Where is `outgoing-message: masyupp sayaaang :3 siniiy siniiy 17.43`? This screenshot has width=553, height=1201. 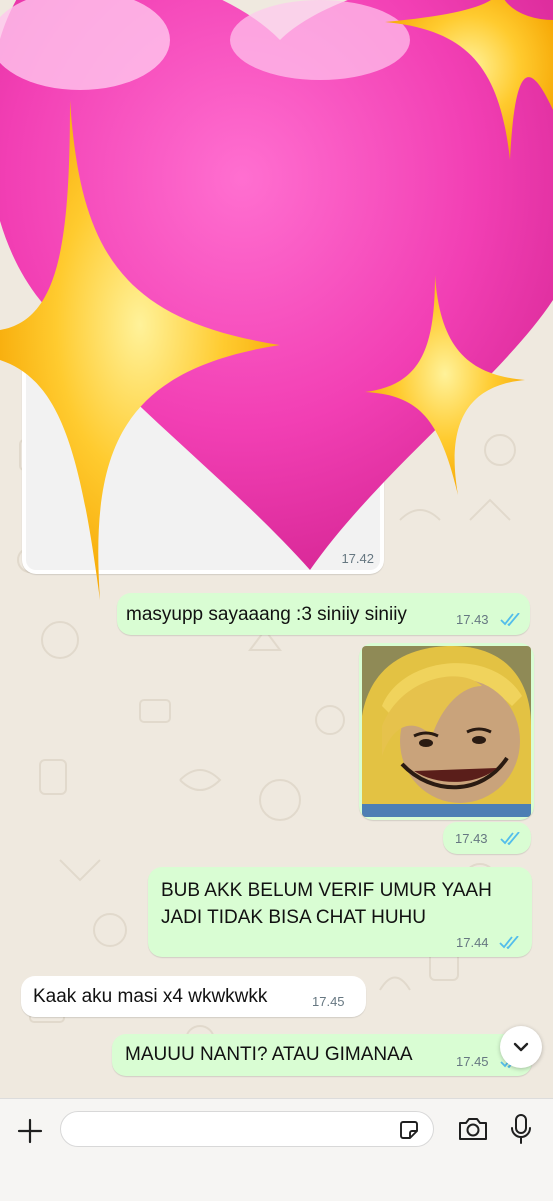
outgoing-message: masyupp sayaaang :3 siniiy siniiy 17.43 is located at coordinates (323, 614).